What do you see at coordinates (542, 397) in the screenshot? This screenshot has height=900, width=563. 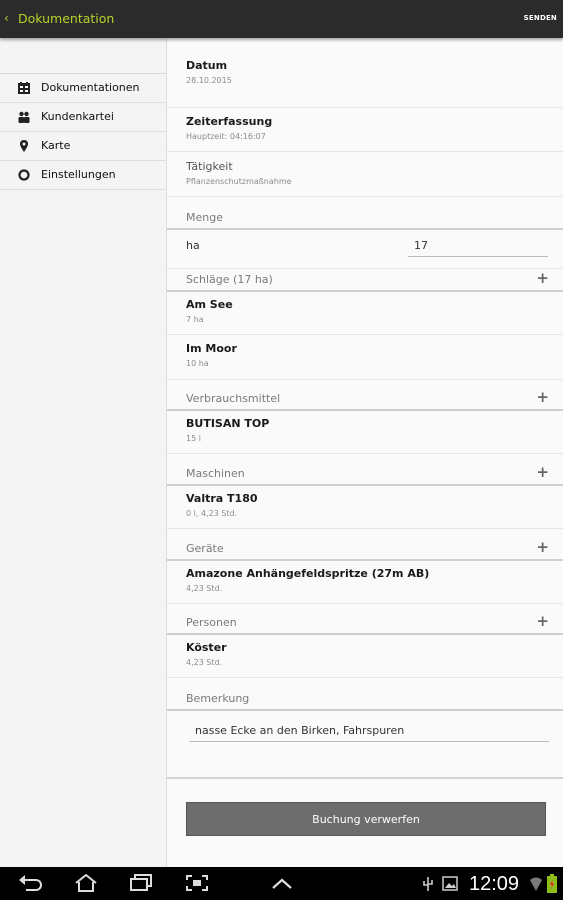 I see `add-verbrauchsmittel-button: +` at bounding box center [542, 397].